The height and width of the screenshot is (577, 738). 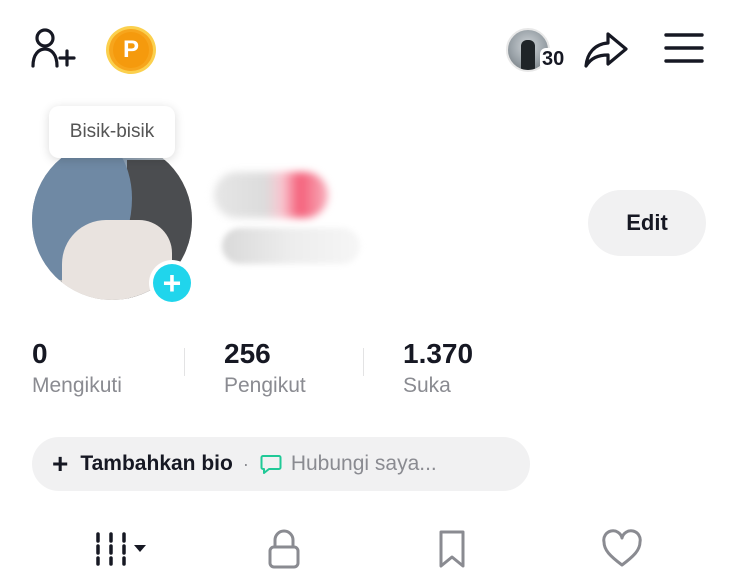 What do you see at coordinates (112, 132) in the screenshot?
I see `note-tooltip: Bisik-bisik` at bounding box center [112, 132].